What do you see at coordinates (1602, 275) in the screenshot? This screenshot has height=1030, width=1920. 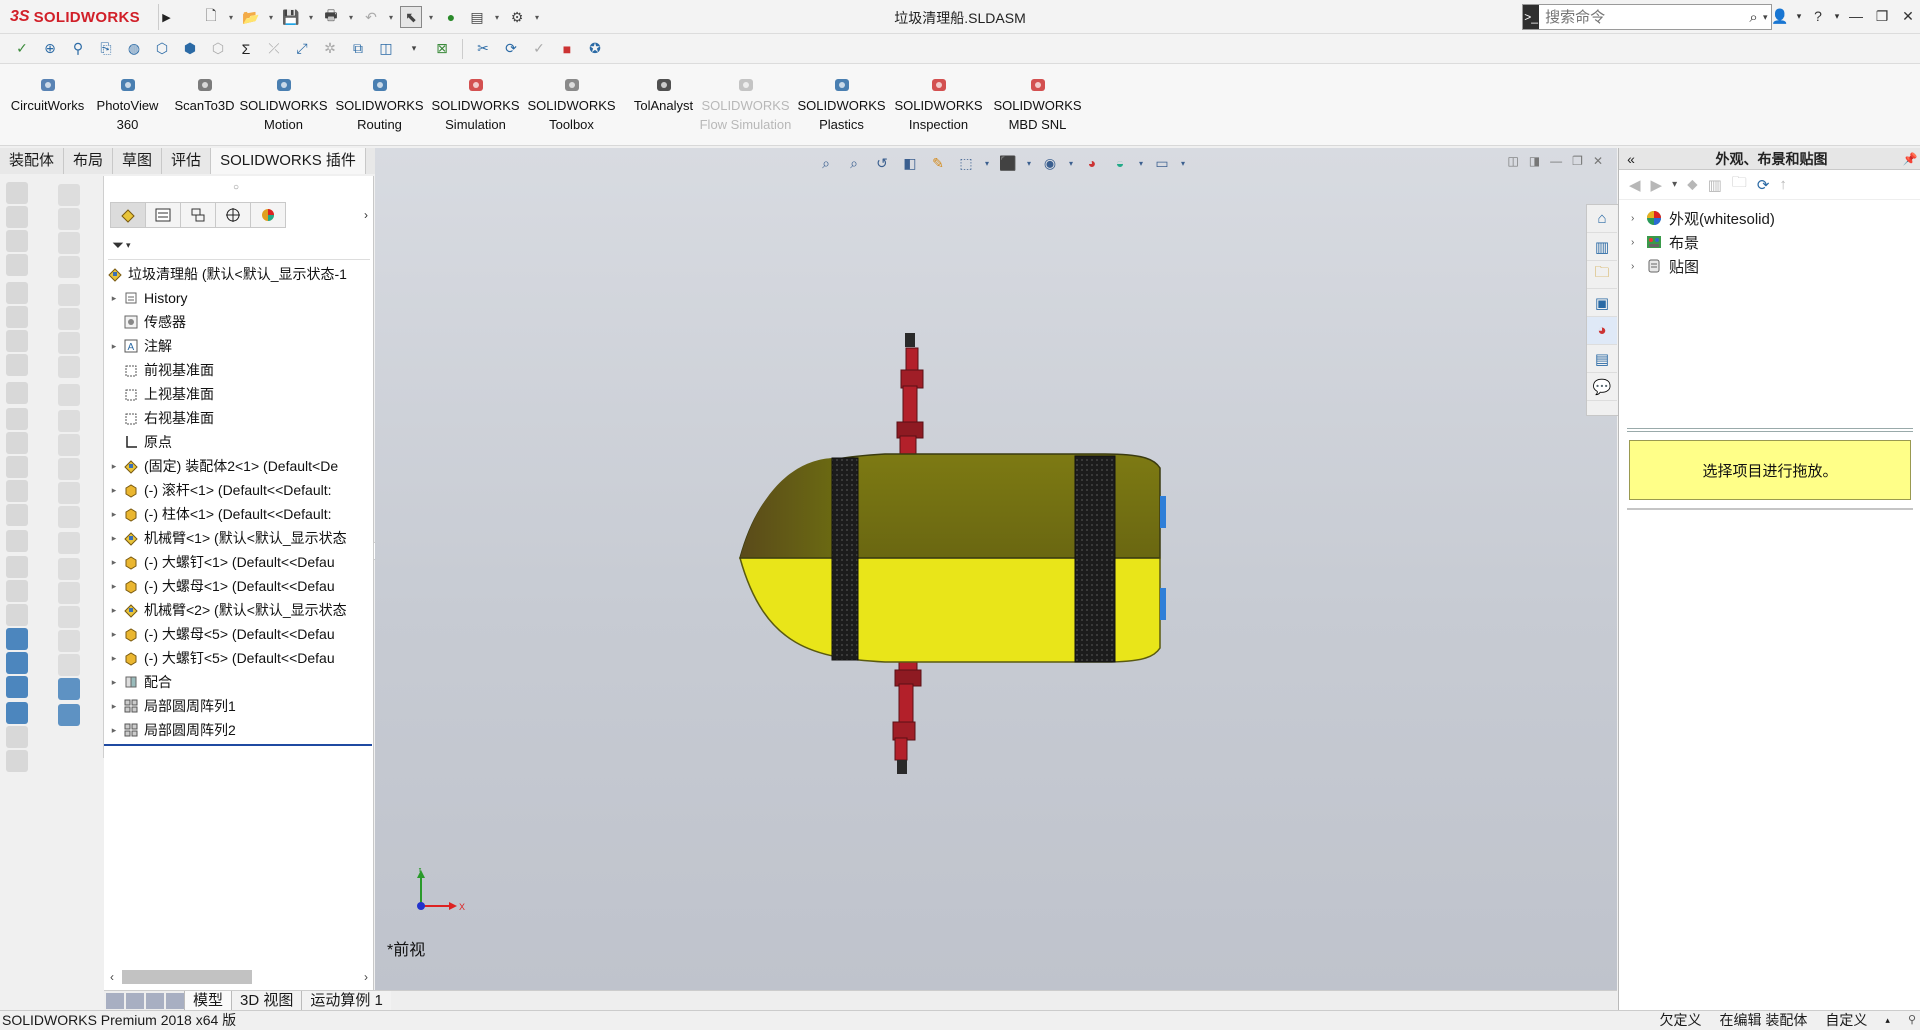 I see `file-explorer-icon: 🗀` at bounding box center [1602, 275].